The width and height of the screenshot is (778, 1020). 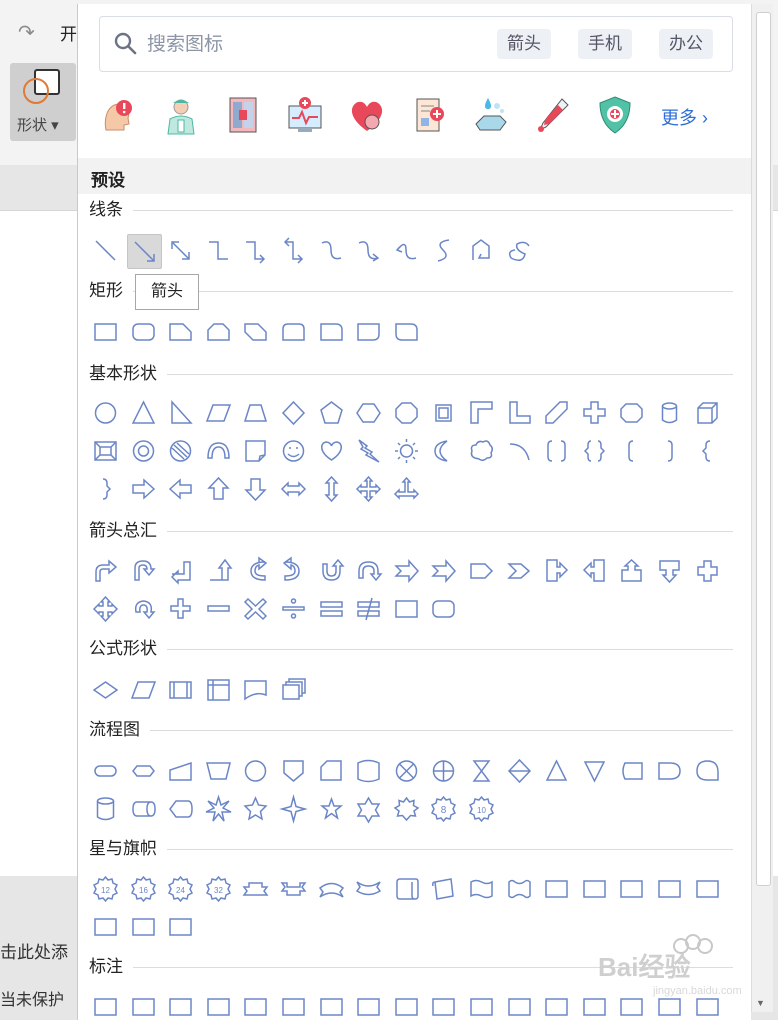 I want to click on thermometer-icon, so click(x=553, y=115).